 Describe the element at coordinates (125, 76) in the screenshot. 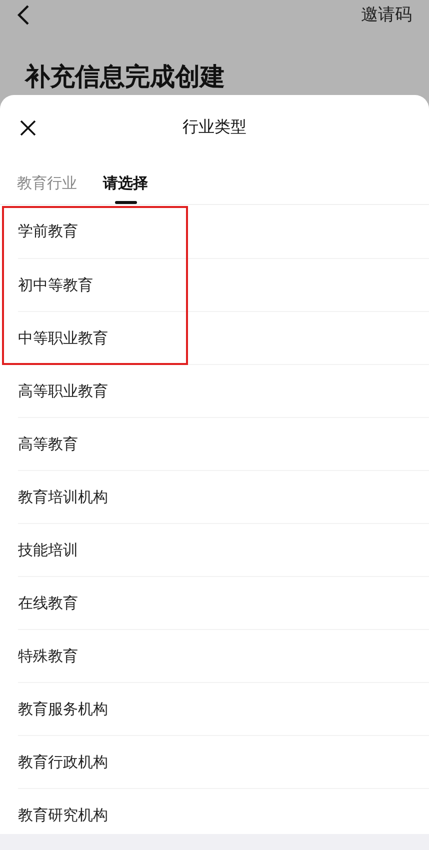

I see `page-title: 补充信息完成创建` at that location.